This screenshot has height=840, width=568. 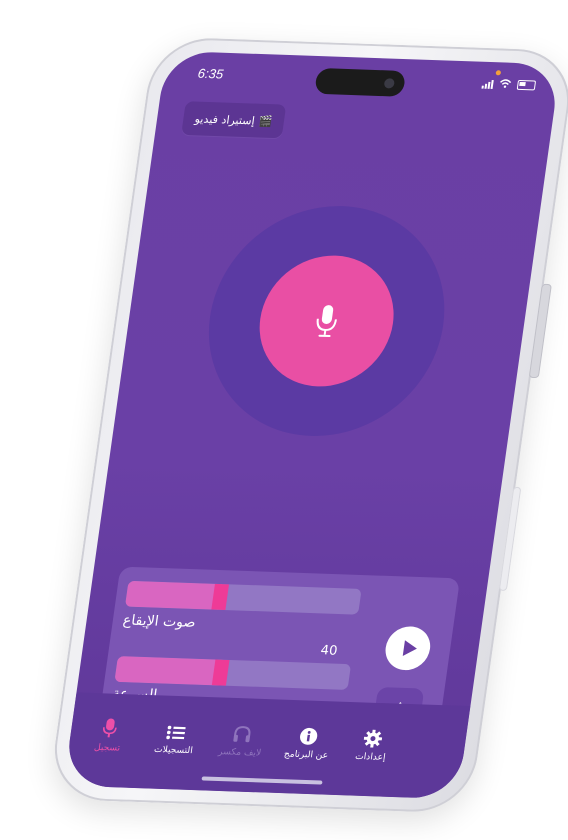 What do you see at coordinates (389, 83) in the screenshot?
I see `camera-icon` at bounding box center [389, 83].